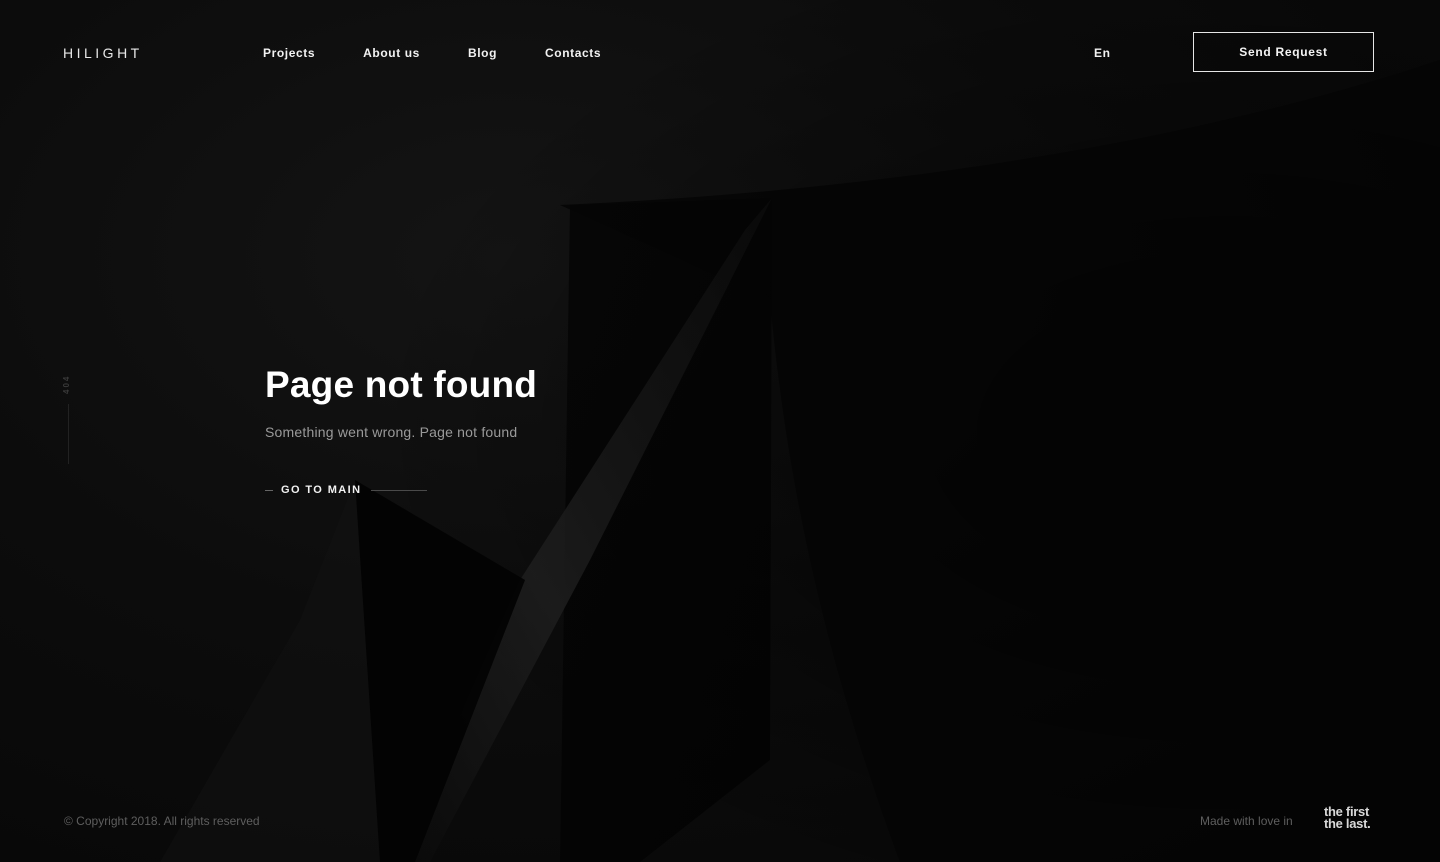  Describe the element at coordinates (391, 53) in the screenshot. I see `nav-item-about-us: About us` at that location.